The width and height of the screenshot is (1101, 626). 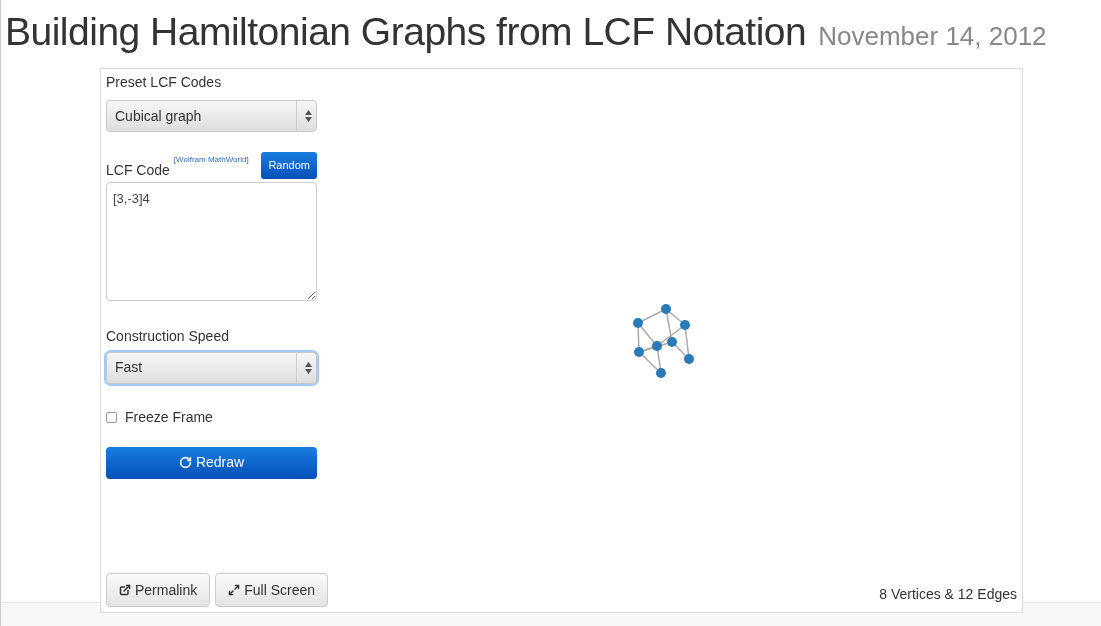 What do you see at coordinates (211, 160) in the screenshot?
I see `mathworld-link: [Wolfram MathWorld]` at bounding box center [211, 160].